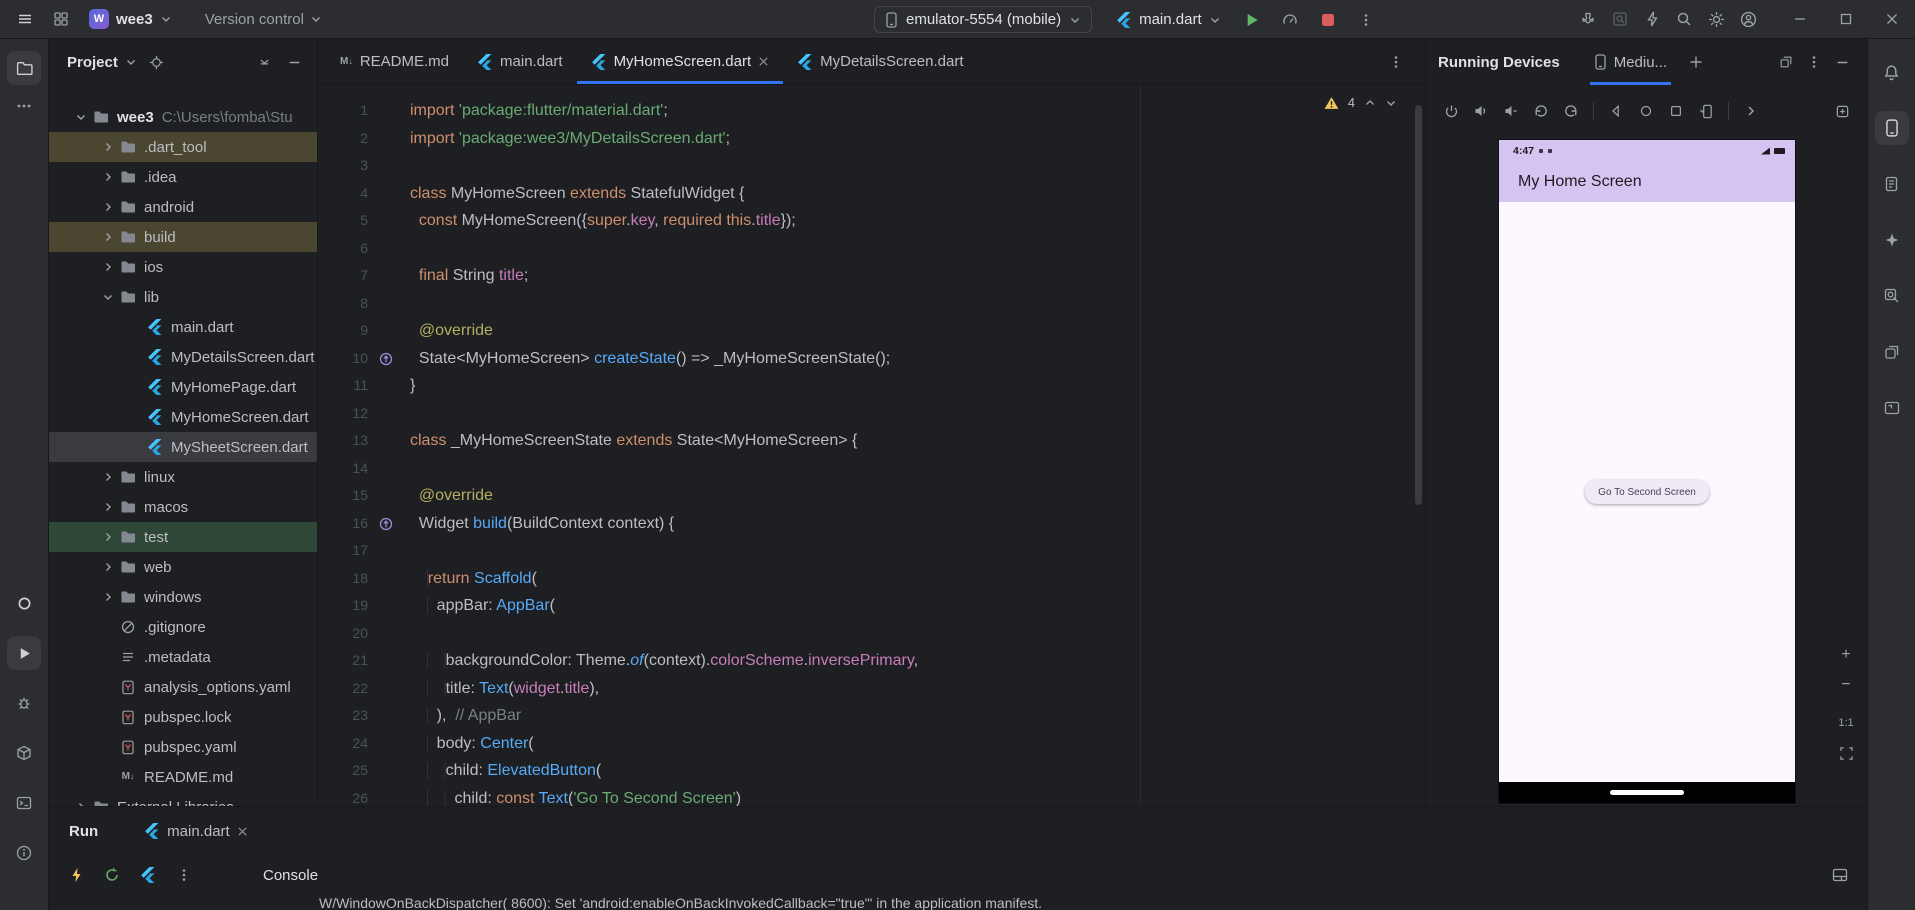 The width and height of the screenshot is (1915, 910). Describe the element at coordinates (1892, 296) in the screenshot. I see `layout-inspector-tool-button` at that location.